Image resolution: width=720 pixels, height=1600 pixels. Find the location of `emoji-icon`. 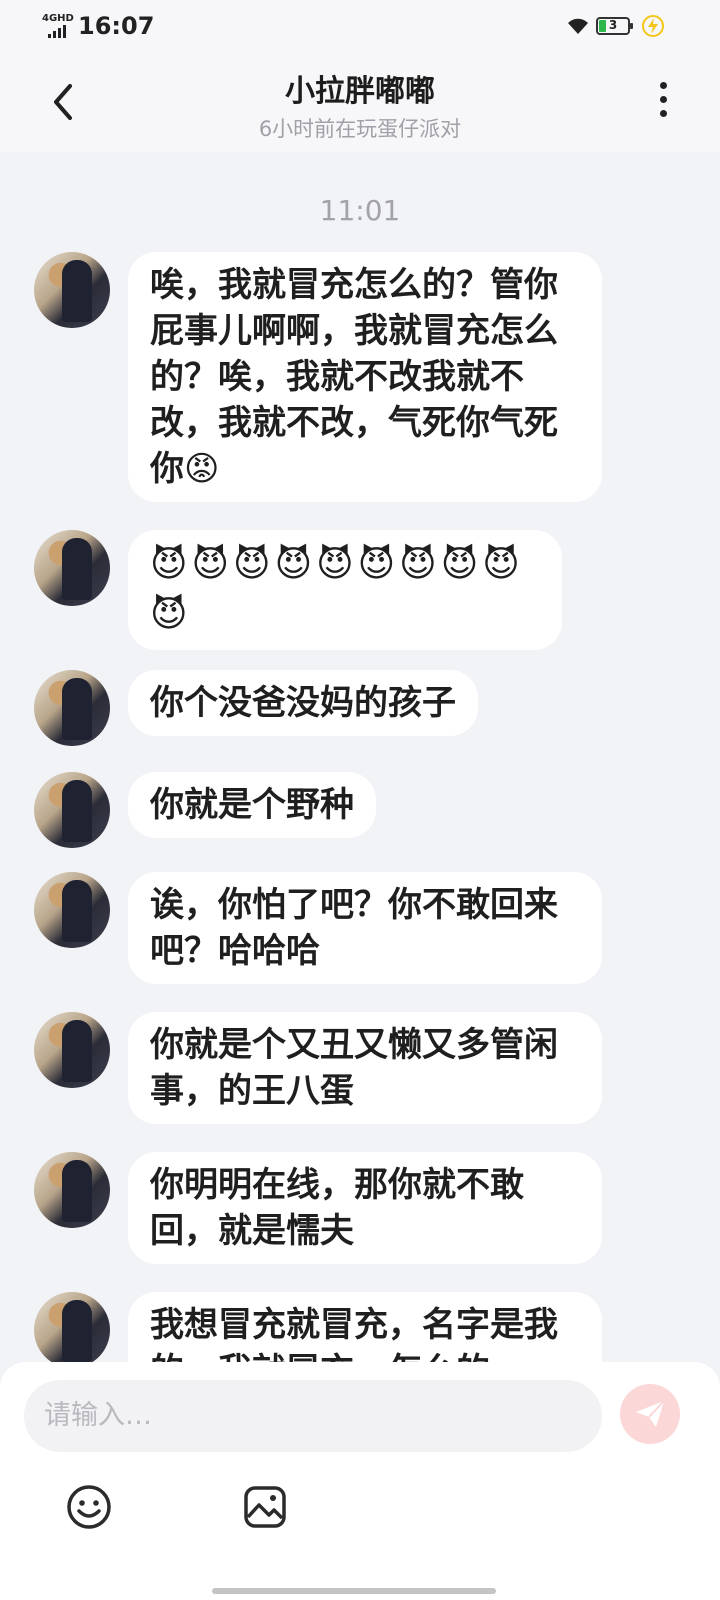

emoji-icon is located at coordinates (89, 1509).